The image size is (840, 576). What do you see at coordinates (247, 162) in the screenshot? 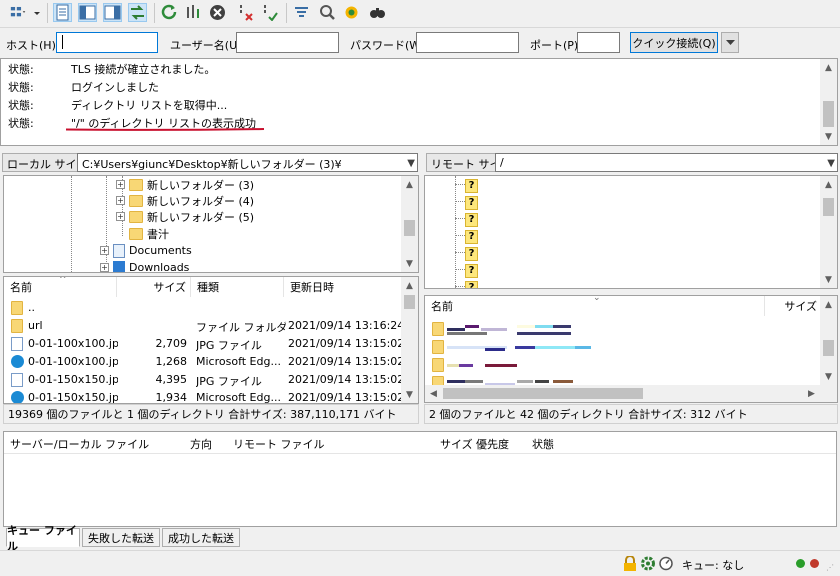
I see `local-path-input: C:¥Users¥giunc¥Desktop¥新しいフォルダー (3)¥ ▼` at bounding box center [247, 162].